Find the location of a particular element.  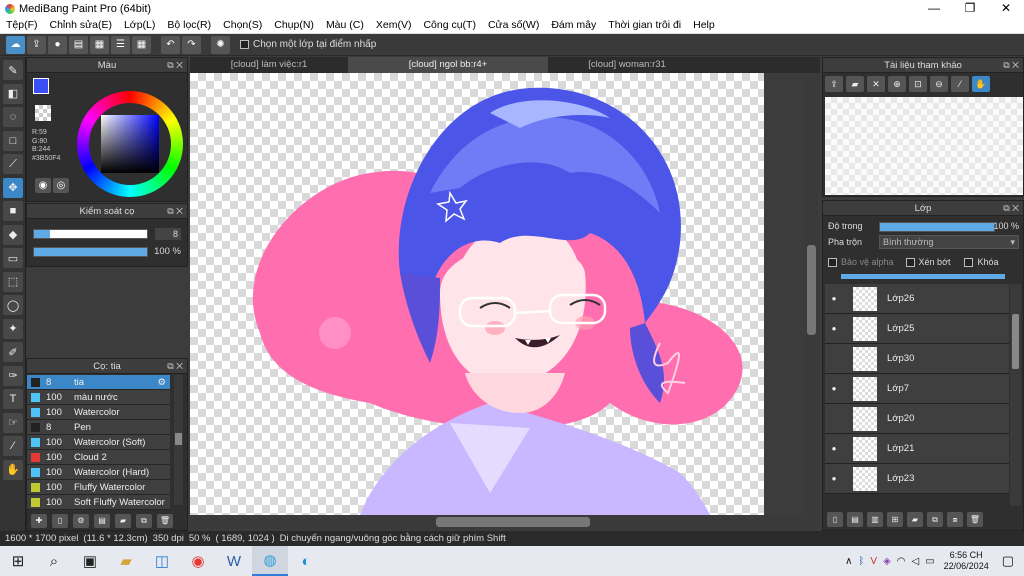

menu-timelapse: Thời gian trôi đi is located at coordinates (644, 25).